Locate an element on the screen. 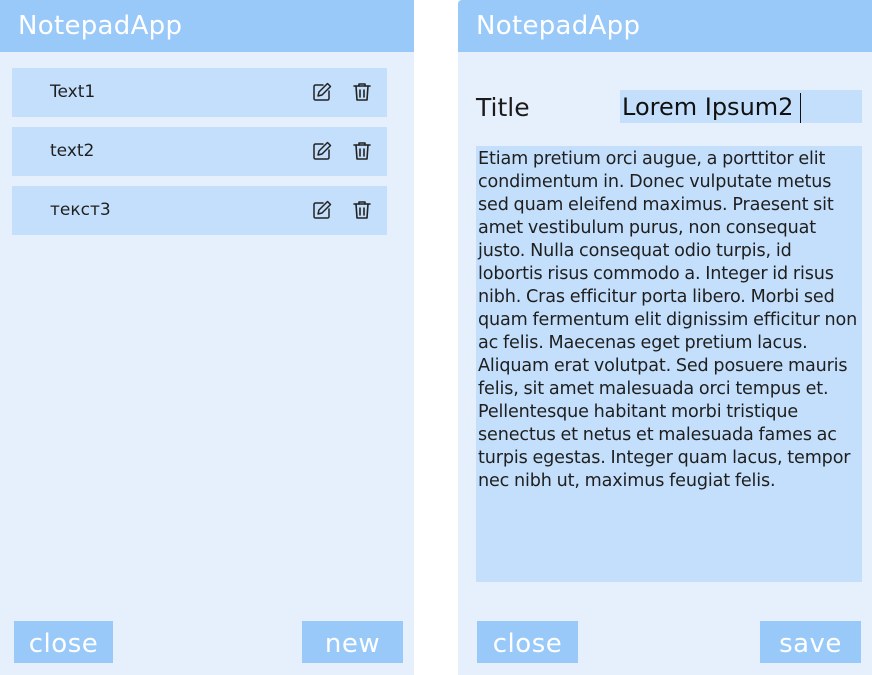 This screenshot has width=872, height=675. note-title: text2 is located at coordinates (72, 151).